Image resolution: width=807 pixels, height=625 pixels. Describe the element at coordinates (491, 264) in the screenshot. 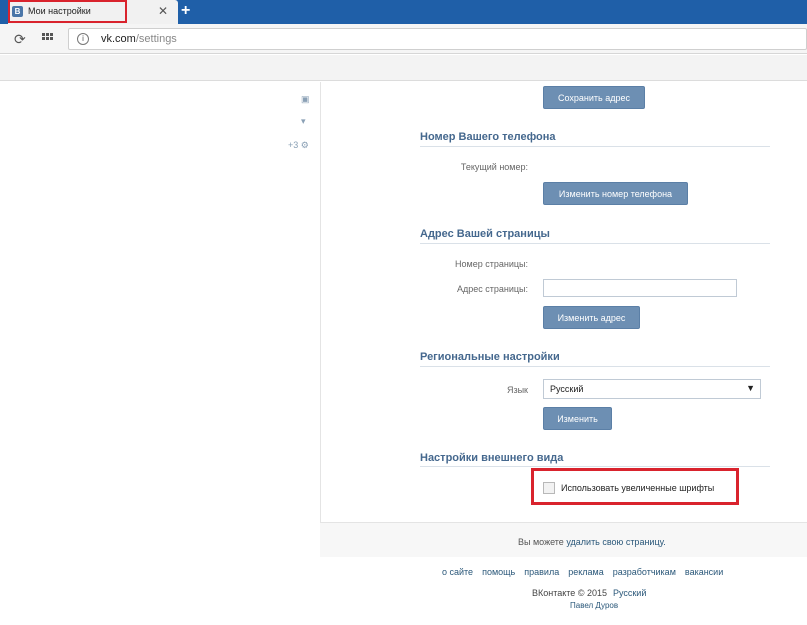

I see `page-number-label: Номер страницы:` at that location.